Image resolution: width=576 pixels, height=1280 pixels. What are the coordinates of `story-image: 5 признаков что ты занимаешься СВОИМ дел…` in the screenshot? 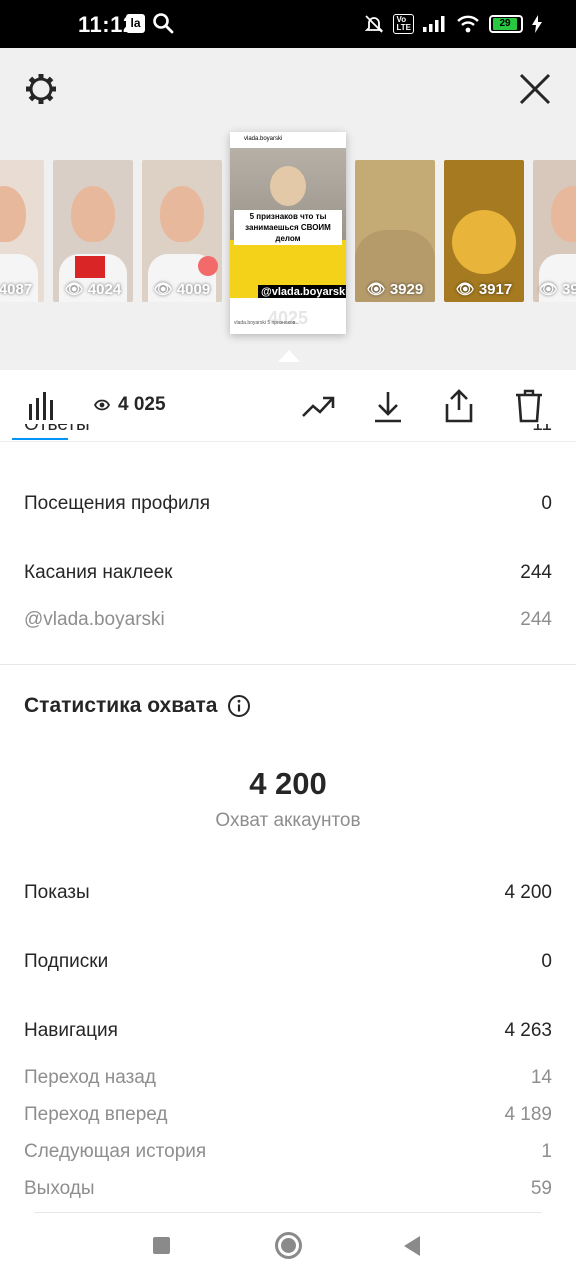 It's located at (288, 223).